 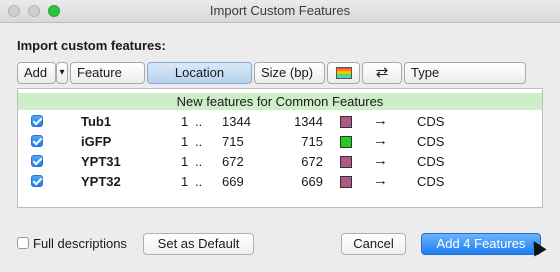 I want to click on location-end: 669, so click(x=233, y=181).